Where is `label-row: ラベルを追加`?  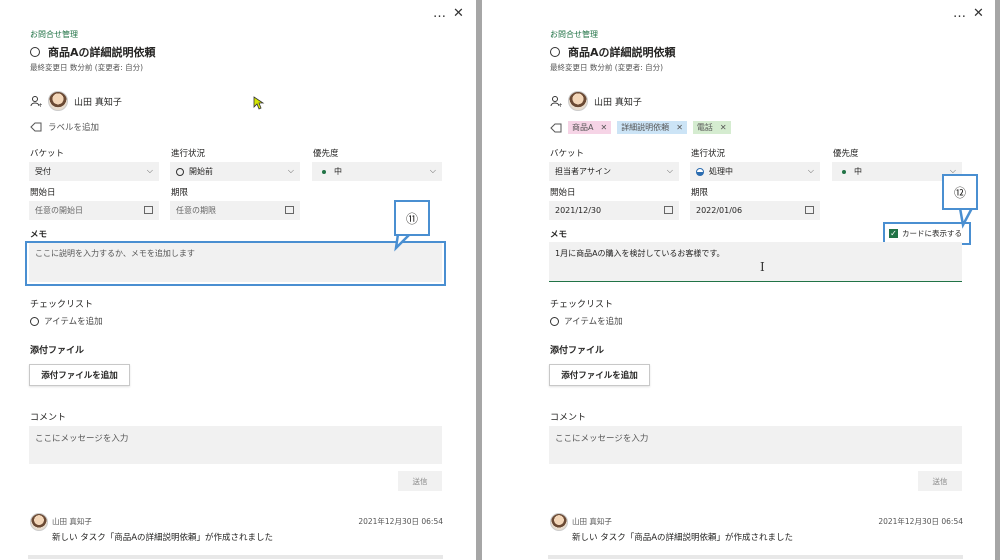
label-row: ラベルを追加 is located at coordinates (64, 127).